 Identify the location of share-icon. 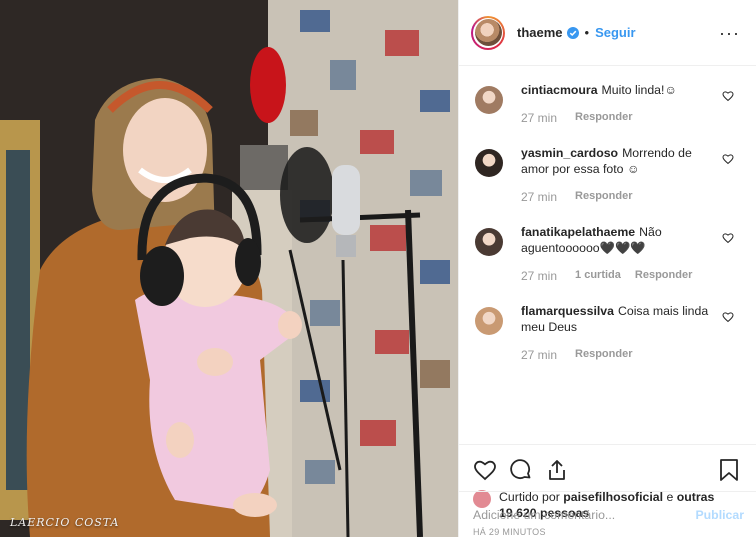
(557, 470).